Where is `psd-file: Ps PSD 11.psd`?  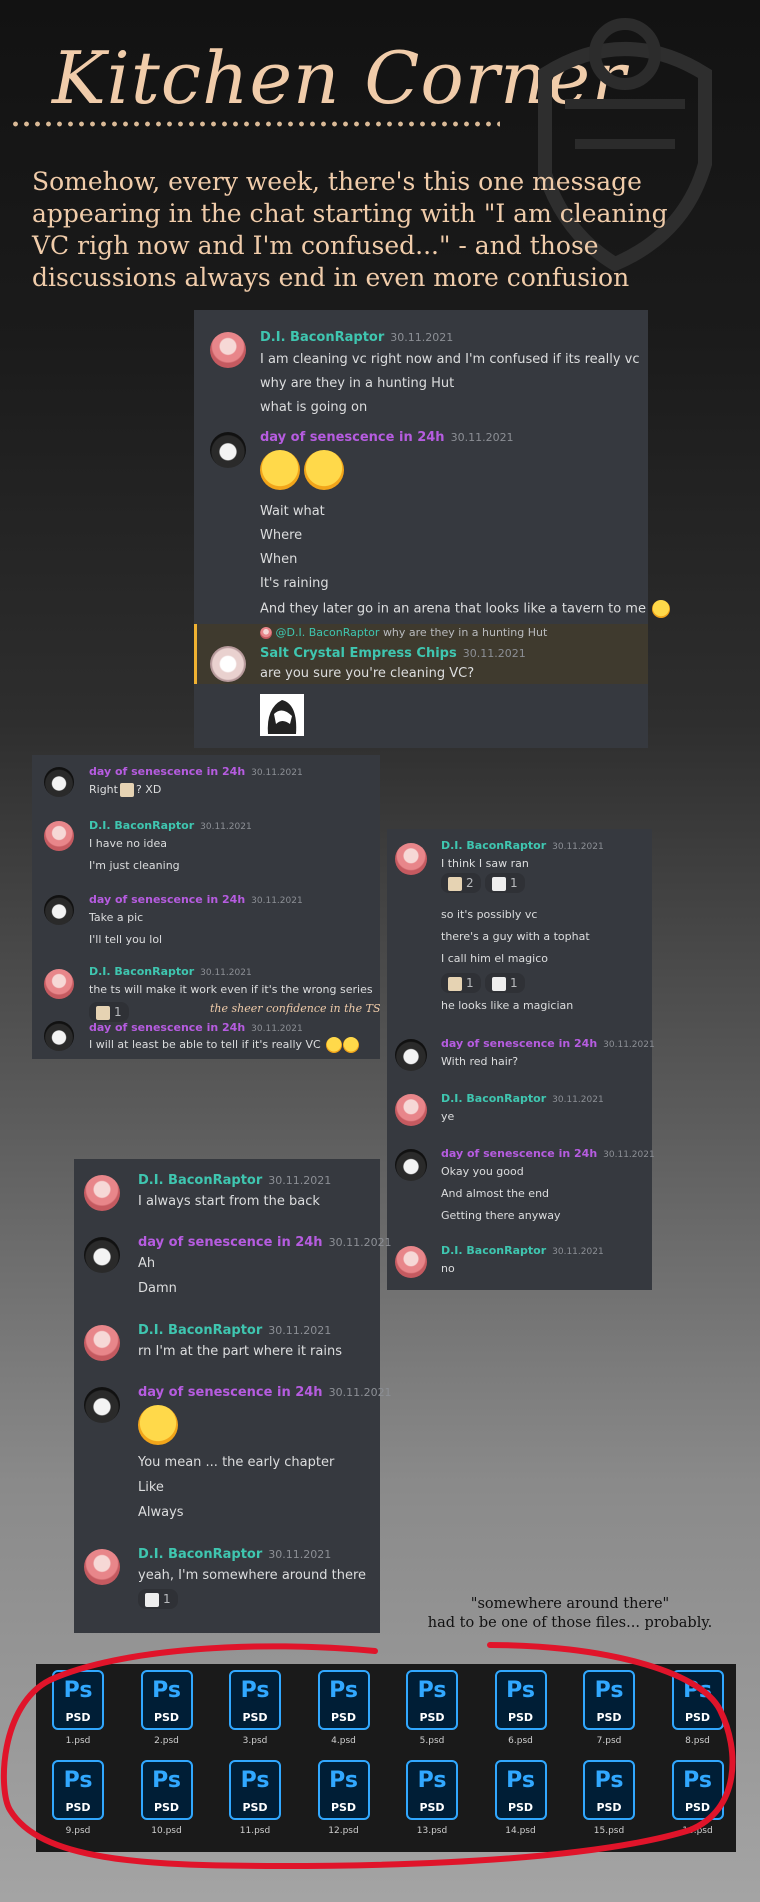
psd-file: Ps PSD 11.psd is located at coordinates (255, 1798).